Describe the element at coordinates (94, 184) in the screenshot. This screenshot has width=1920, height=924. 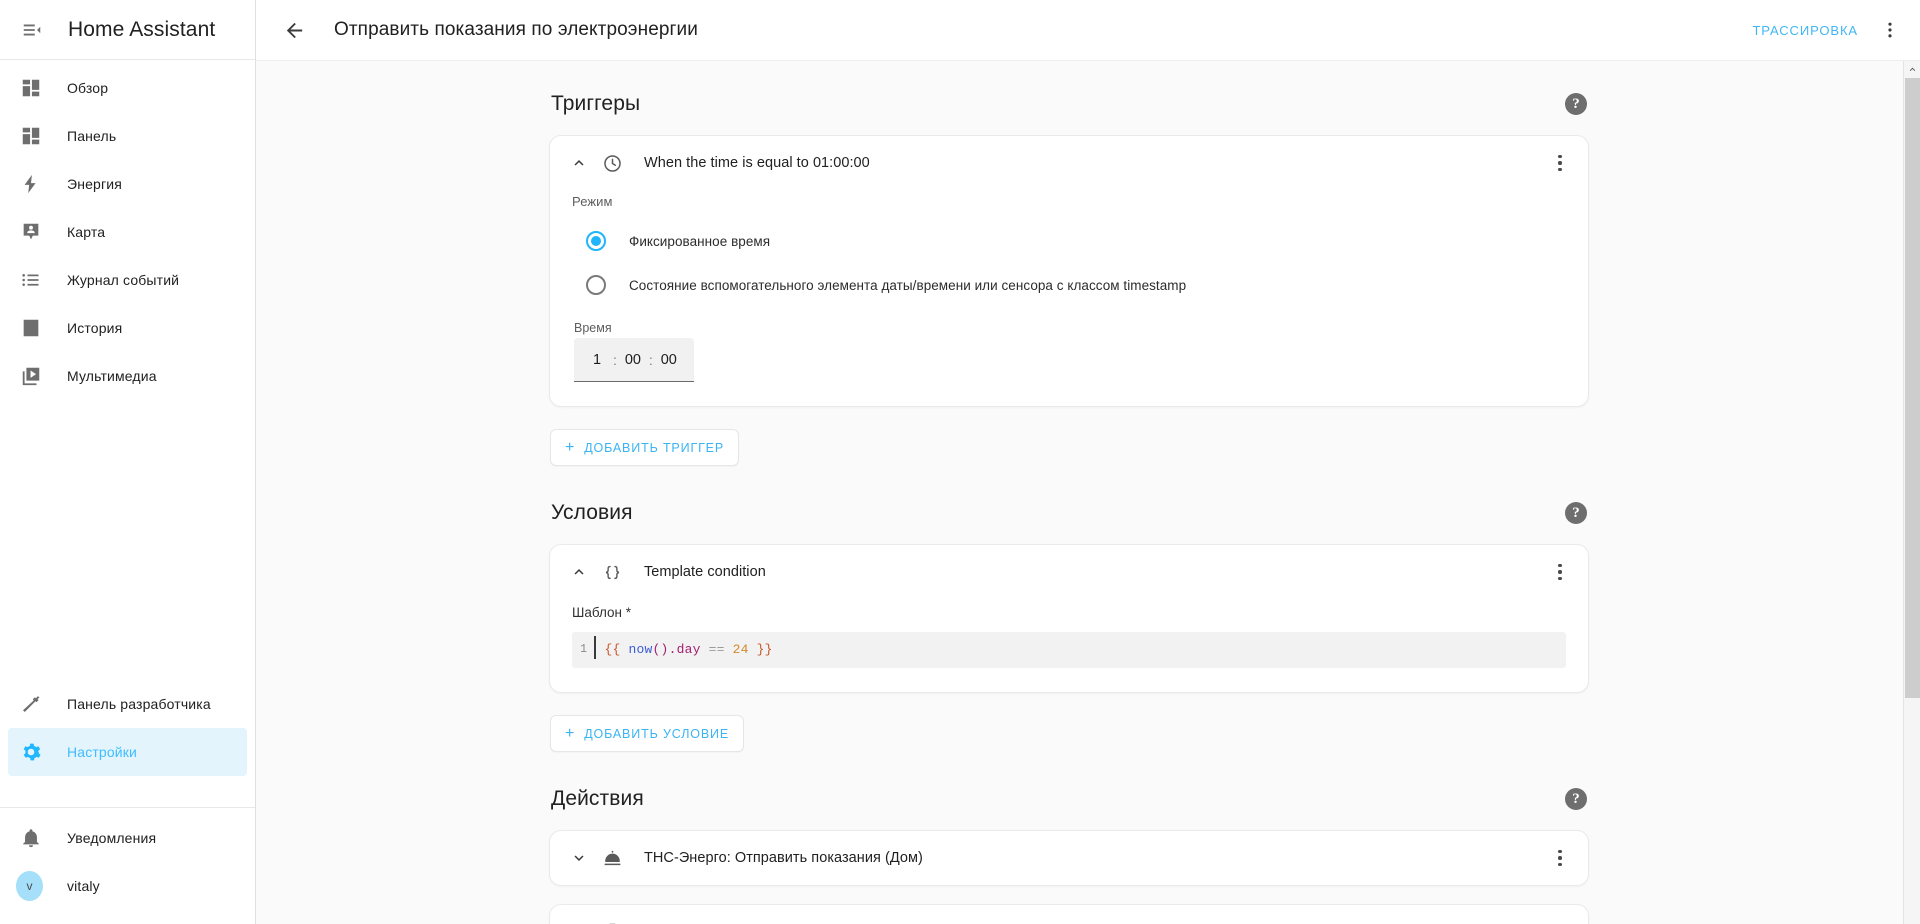
I see `sidebar-item-label: Энергия` at that location.